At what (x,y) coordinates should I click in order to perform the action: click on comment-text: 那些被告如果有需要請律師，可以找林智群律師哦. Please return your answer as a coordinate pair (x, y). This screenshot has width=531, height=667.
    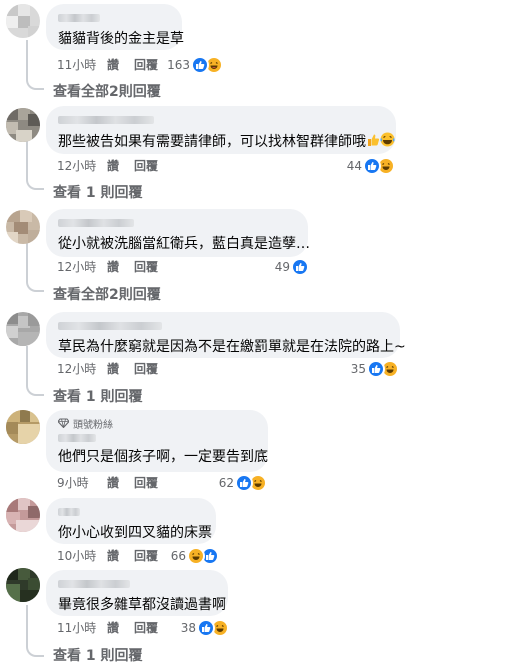
    Looking at the image, I should click on (226, 142).